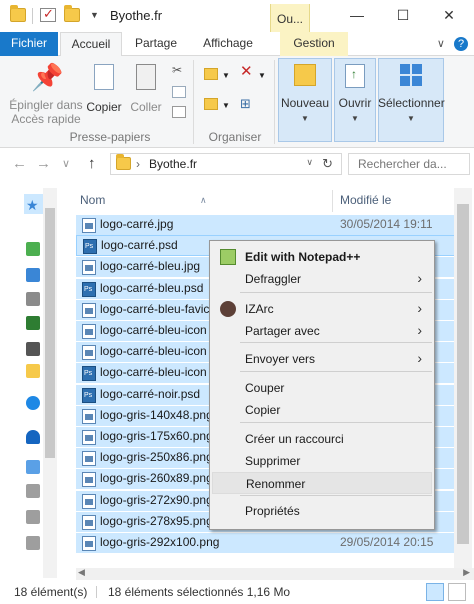  I want to click on tab-share: Partage, so click(156, 44).